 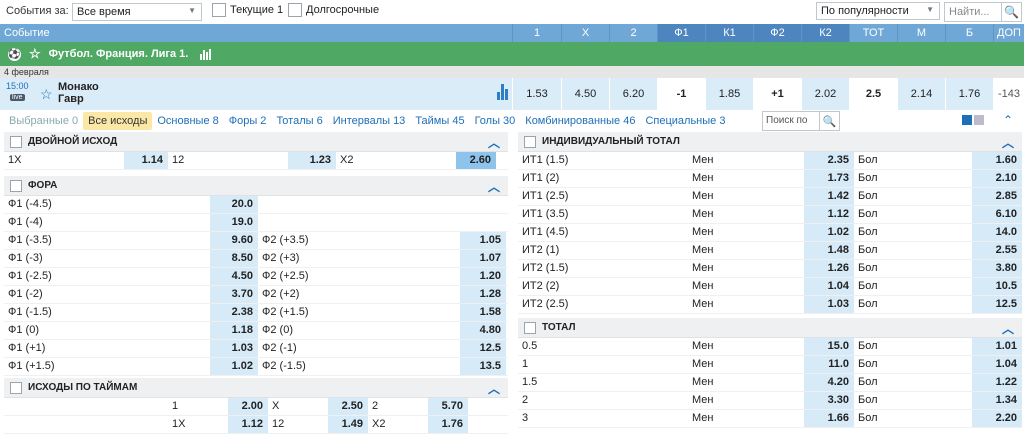 What do you see at coordinates (256, 186) in the screenshot?
I see `market-header-fora: ФОРА ︿` at bounding box center [256, 186].